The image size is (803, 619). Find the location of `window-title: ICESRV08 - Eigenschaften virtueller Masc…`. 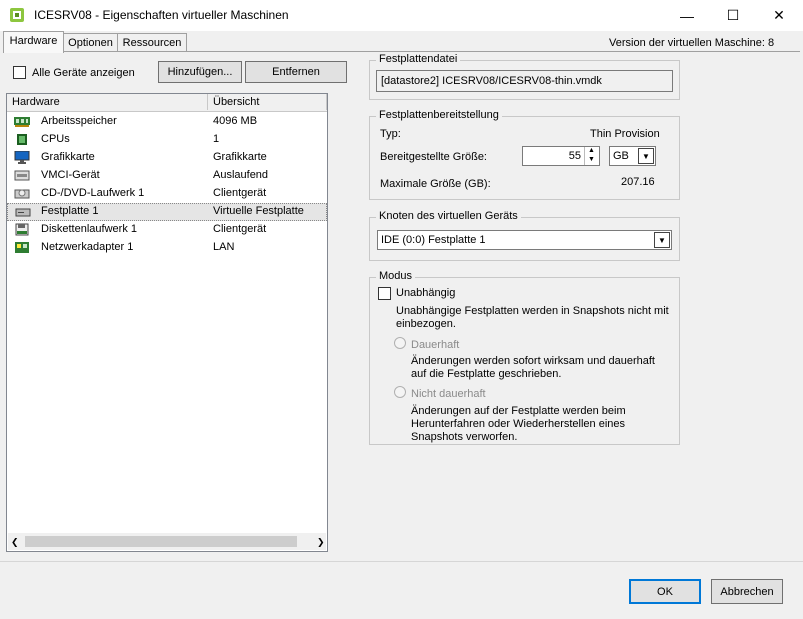

window-title: ICESRV08 - Eigenschaften virtueller Masc… is located at coordinates (161, 15).